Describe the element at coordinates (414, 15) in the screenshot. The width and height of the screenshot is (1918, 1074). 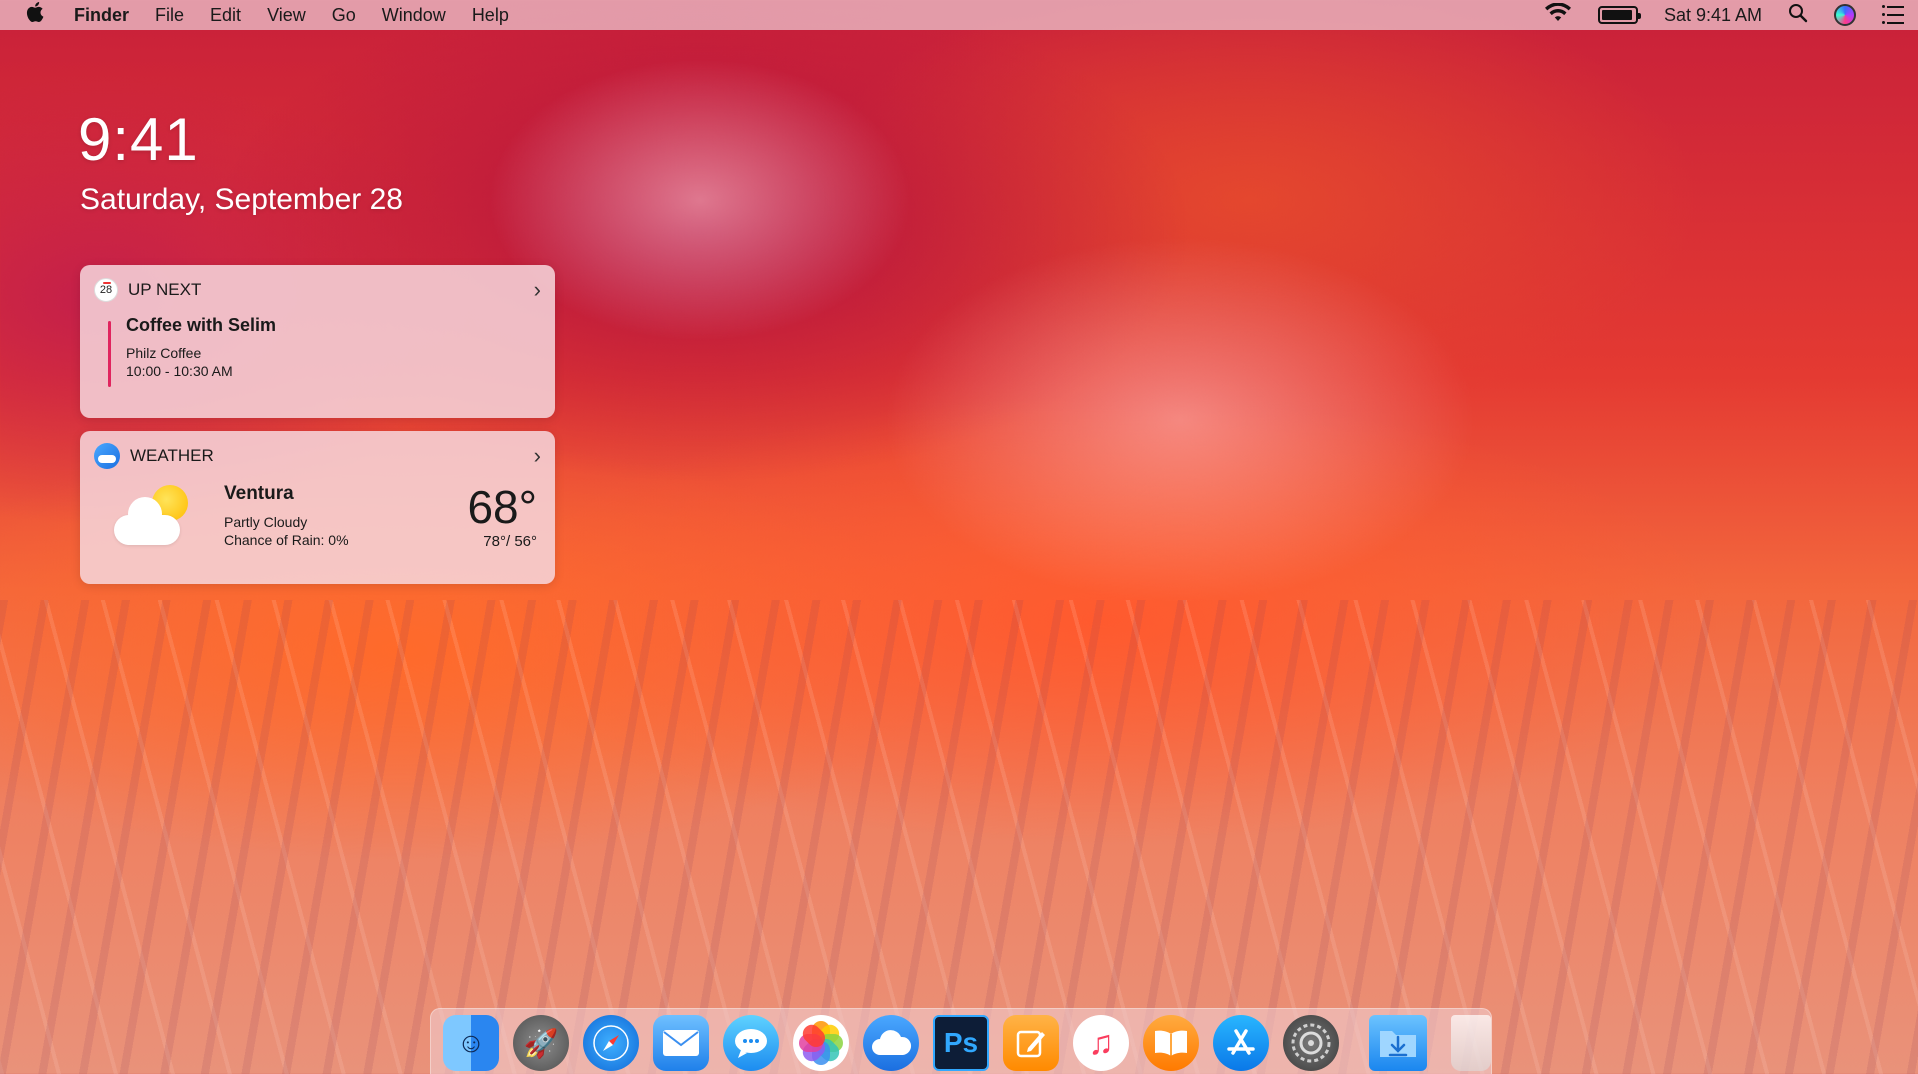
I see `menu-window: Window` at that location.